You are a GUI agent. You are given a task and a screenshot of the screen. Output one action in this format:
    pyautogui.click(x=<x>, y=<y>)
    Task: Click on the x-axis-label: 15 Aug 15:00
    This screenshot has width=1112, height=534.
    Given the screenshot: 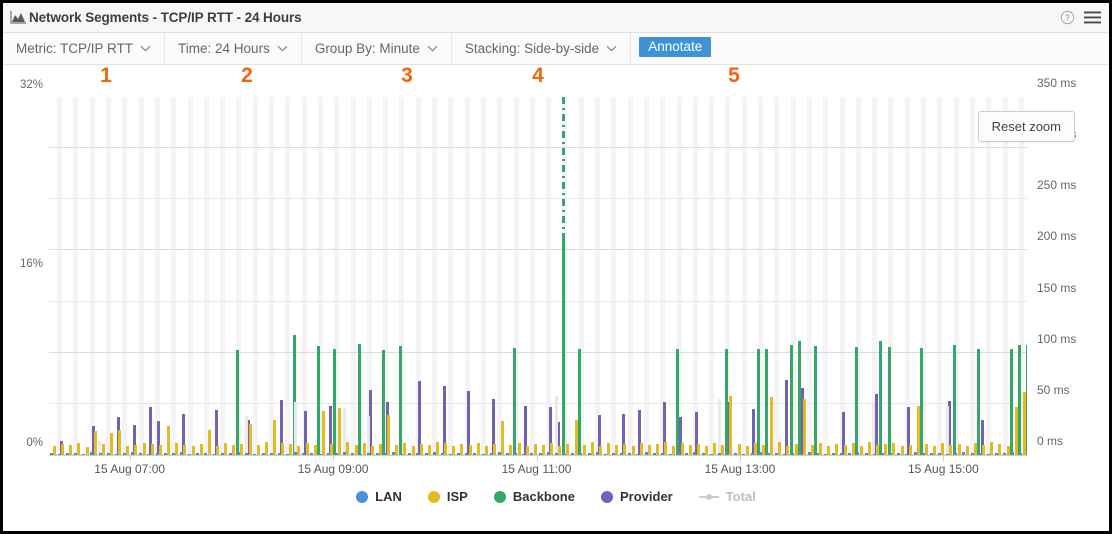 What is the action you would take?
    pyautogui.click(x=943, y=469)
    